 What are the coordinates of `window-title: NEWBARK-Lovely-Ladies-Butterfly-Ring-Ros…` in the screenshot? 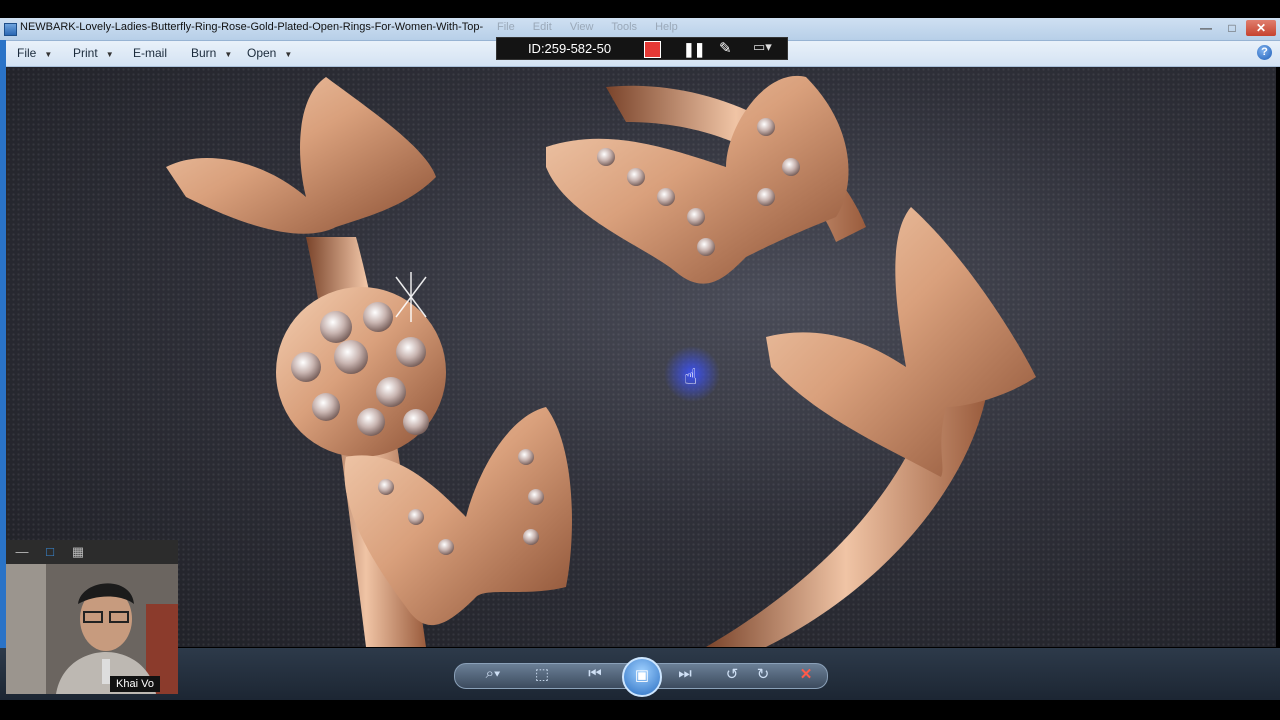 It's located at (252, 27).